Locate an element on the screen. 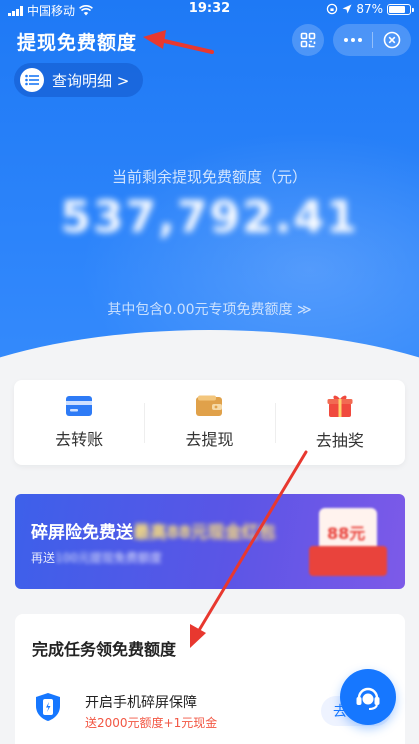  banner-subtitle: 再送100元提现免费额度 is located at coordinates (96, 557).